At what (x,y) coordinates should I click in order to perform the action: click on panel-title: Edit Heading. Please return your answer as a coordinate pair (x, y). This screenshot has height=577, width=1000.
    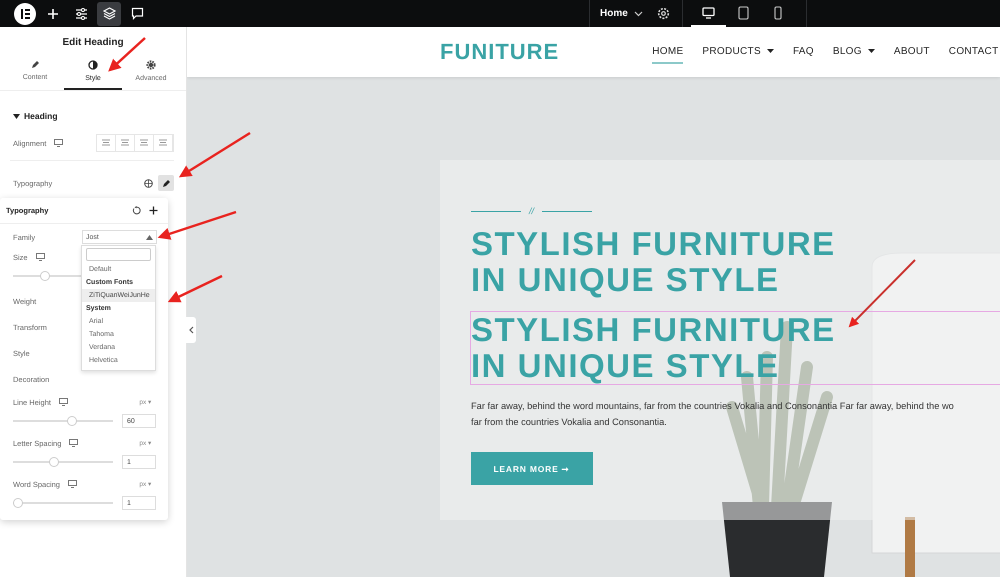
    Looking at the image, I should click on (93, 42).